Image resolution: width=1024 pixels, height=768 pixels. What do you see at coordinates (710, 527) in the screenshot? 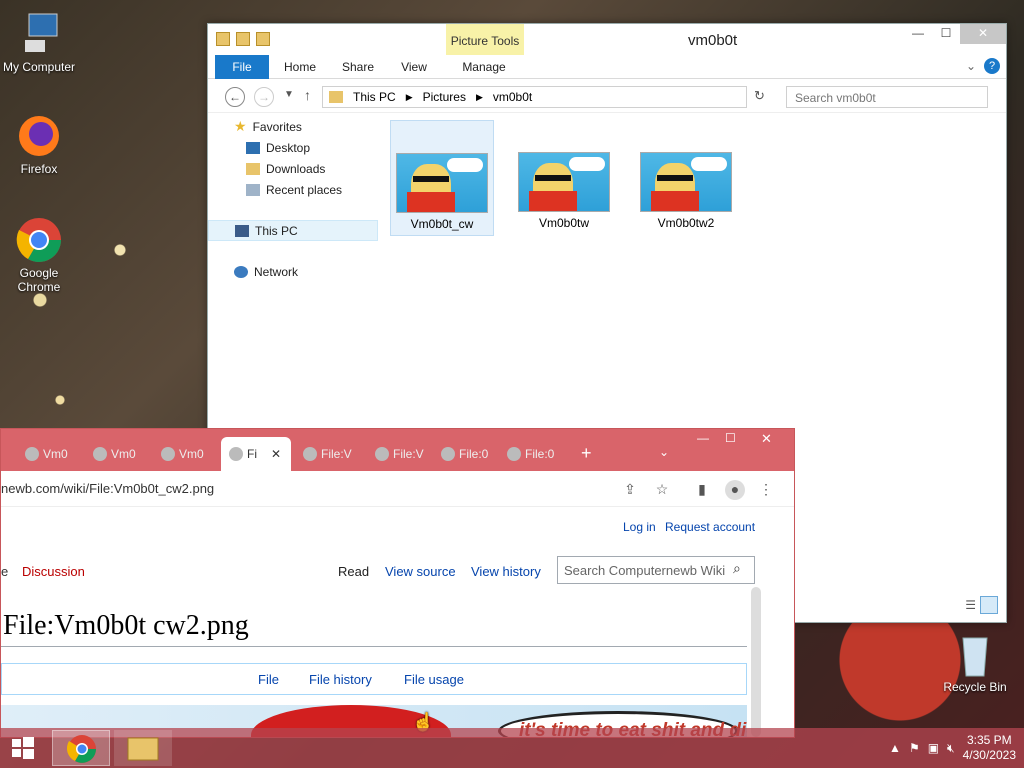
I see `request-account-link: Request account` at bounding box center [710, 527].